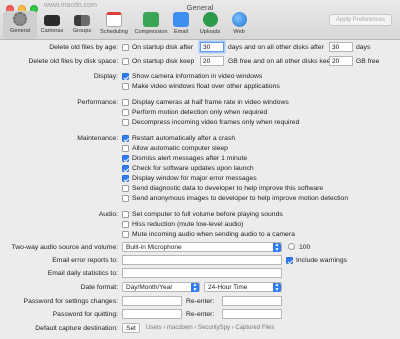 Image resolution: width=400 pixels, height=339 pixels. I want to click on password-quitting-label: Password for quitting:, so click(85, 314).